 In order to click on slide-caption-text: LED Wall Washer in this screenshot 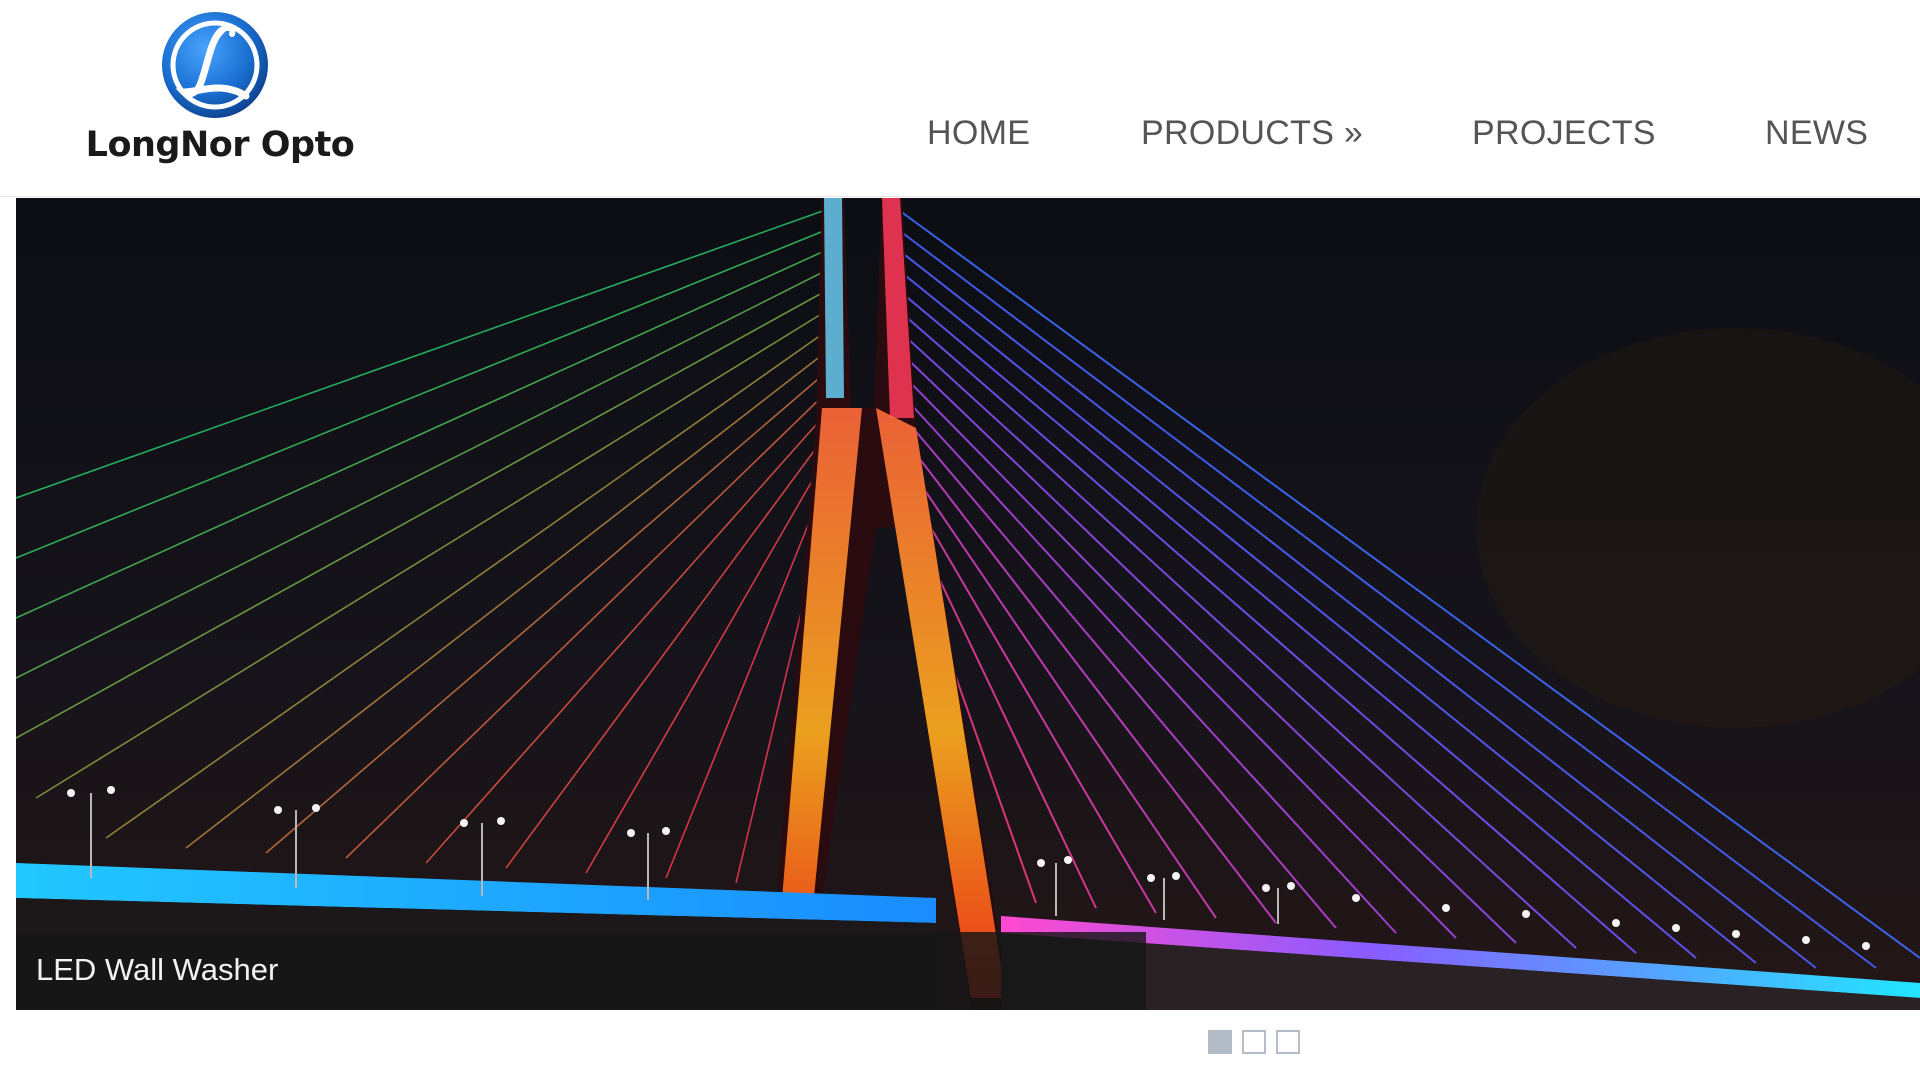, I will do `click(157, 969)`.